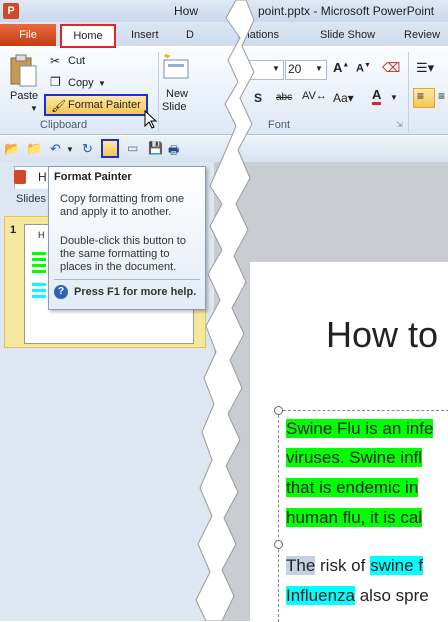 The width and height of the screenshot is (448, 622). What do you see at coordinates (225, 310) in the screenshot?
I see `torn-edge-overlay` at bounding box center [225, 310].